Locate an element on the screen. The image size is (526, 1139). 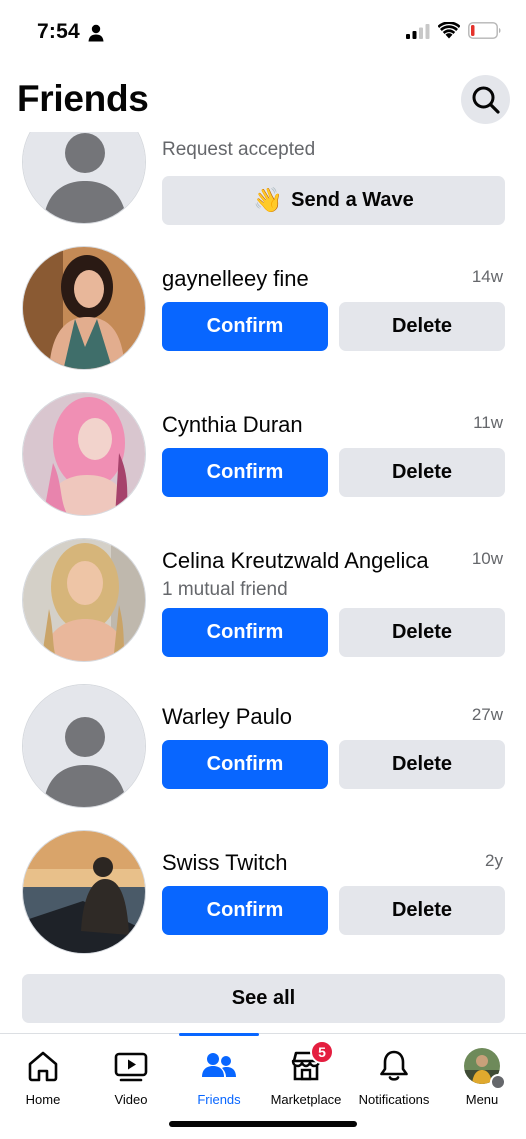
requester-name: Swiss Twitch is located at coordinates (225, 863).